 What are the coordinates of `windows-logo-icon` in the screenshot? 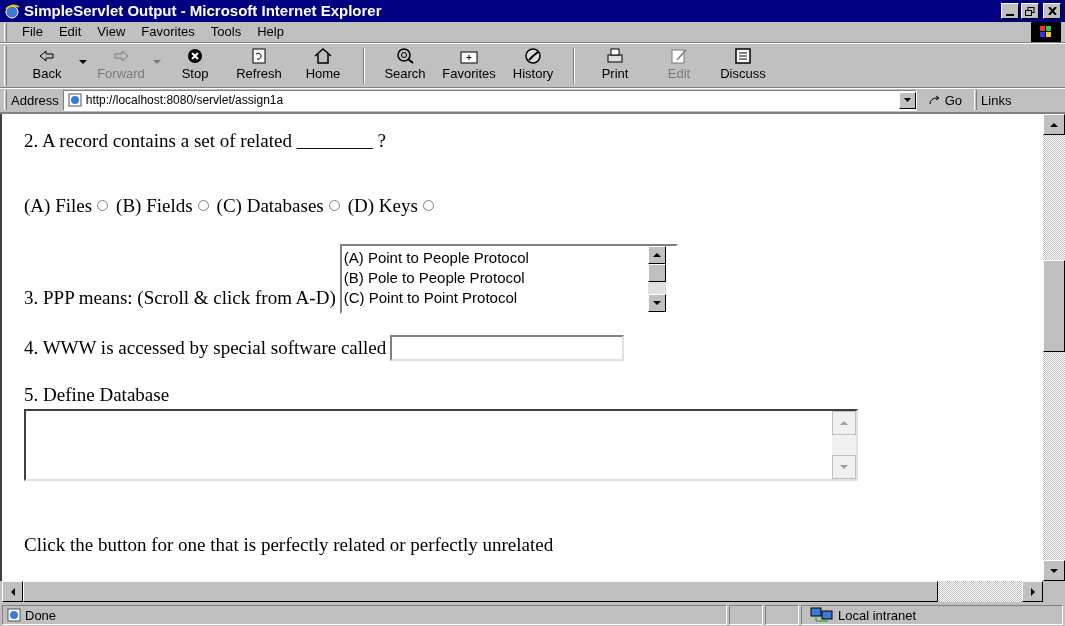 It's located at (1046, 32).